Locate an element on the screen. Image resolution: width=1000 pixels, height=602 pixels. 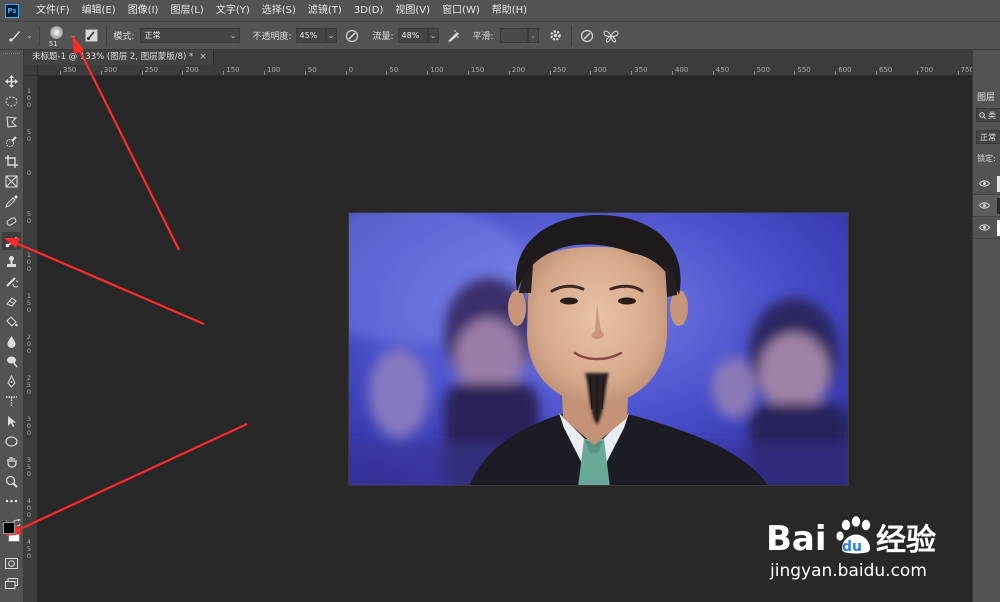
ruler-tick-label: 200 is located at coordinates (518, 70).